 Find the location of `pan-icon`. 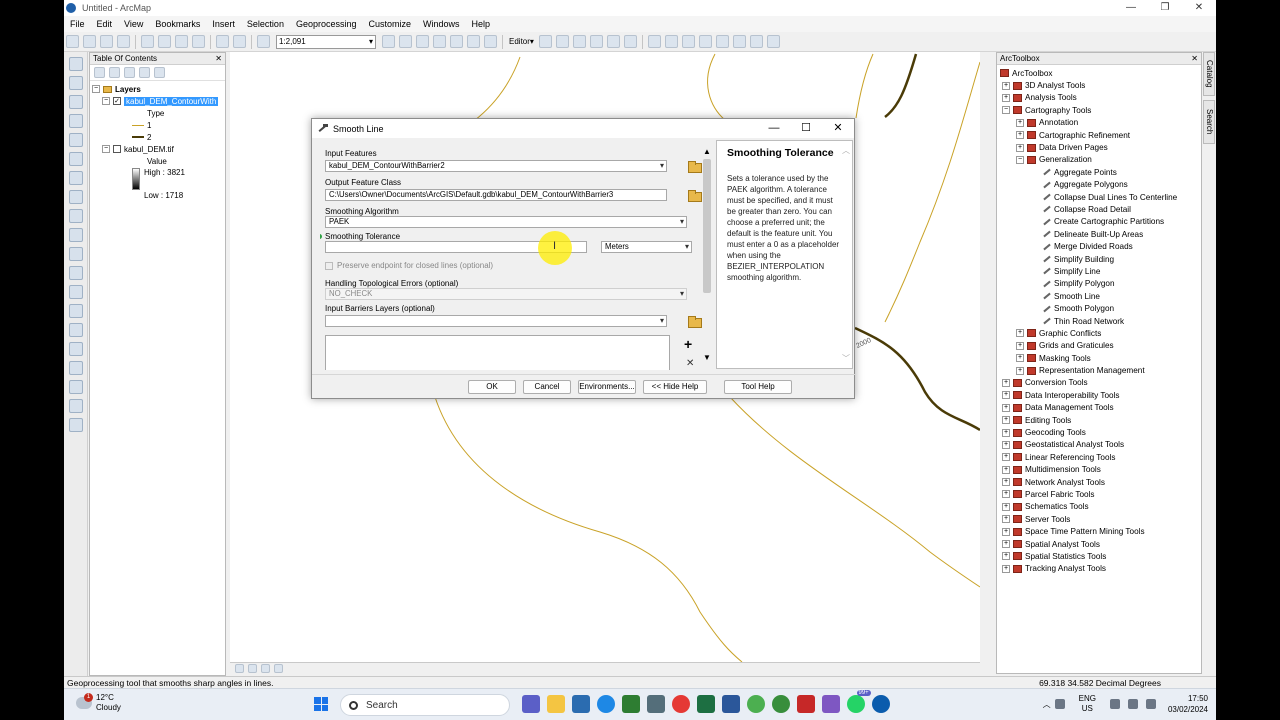

pan-icon is located at coordinates (75, 102).